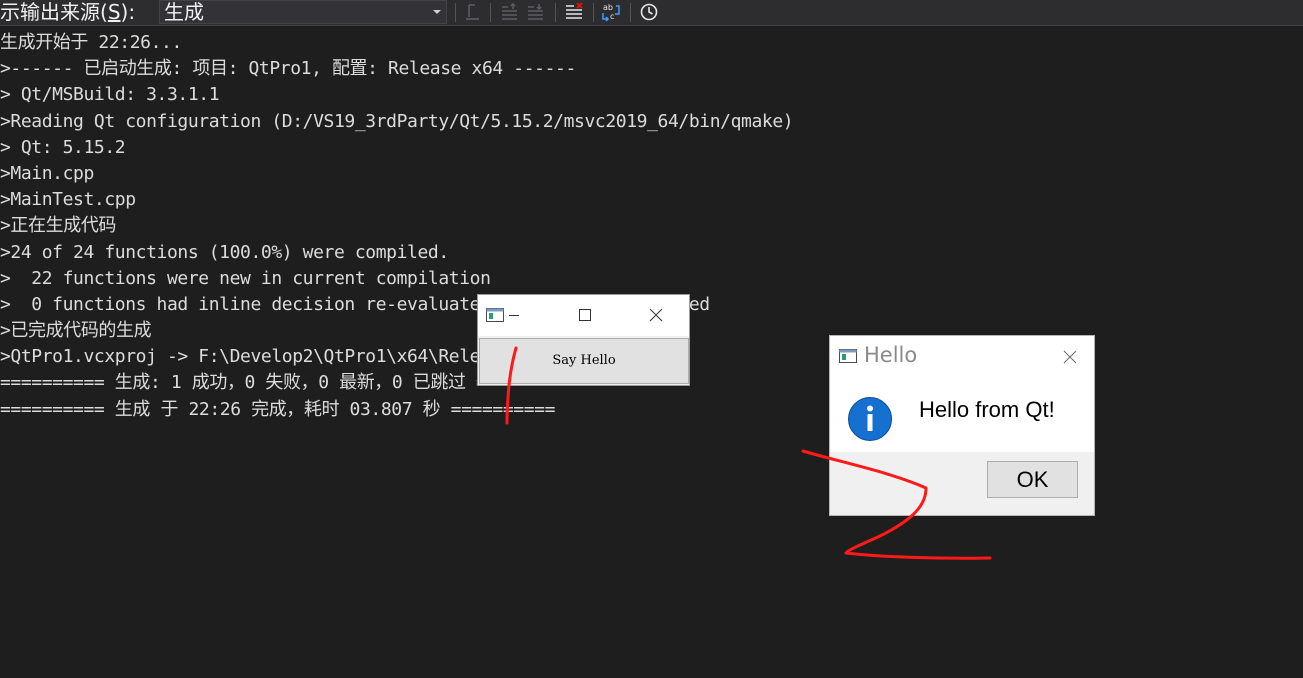 This screenshot has width=1303, height=678. I want to click on clear-all-button, so click(574, 12).